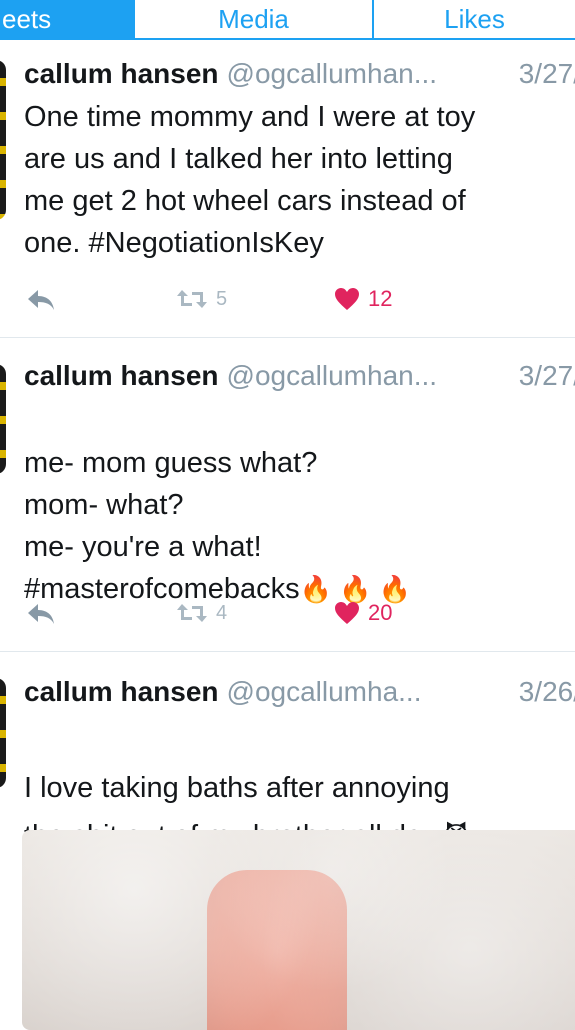  I want to click on like-count: 12, so click(380, 298).